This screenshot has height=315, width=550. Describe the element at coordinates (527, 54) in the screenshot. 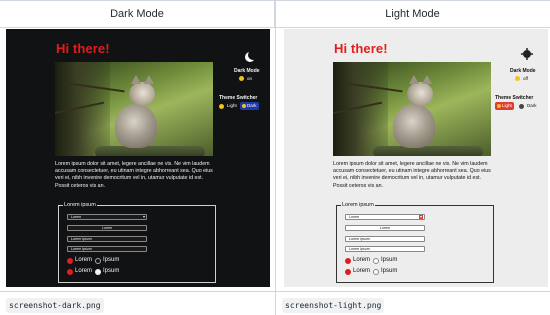

I see `sun-icon` at that location.